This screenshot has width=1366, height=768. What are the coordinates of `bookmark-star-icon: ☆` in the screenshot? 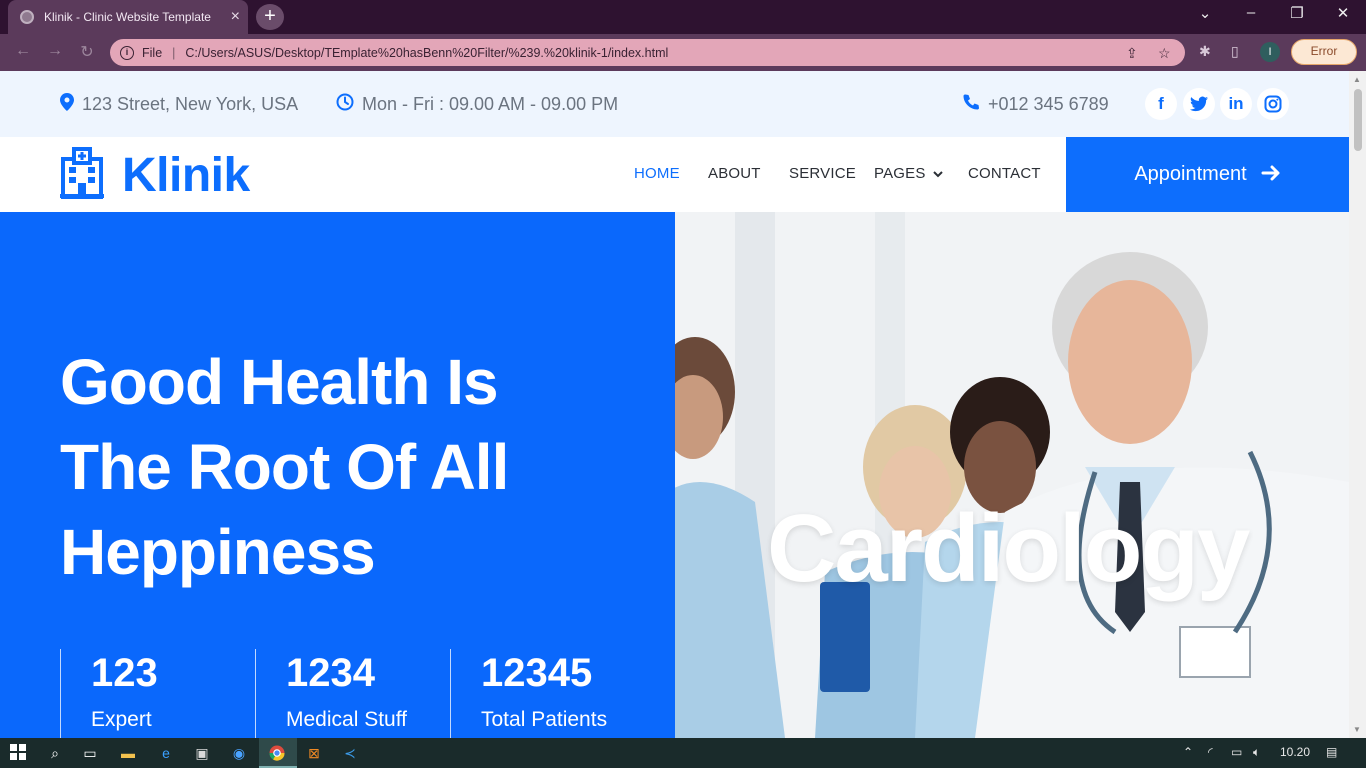 It's located at (1164, 53).